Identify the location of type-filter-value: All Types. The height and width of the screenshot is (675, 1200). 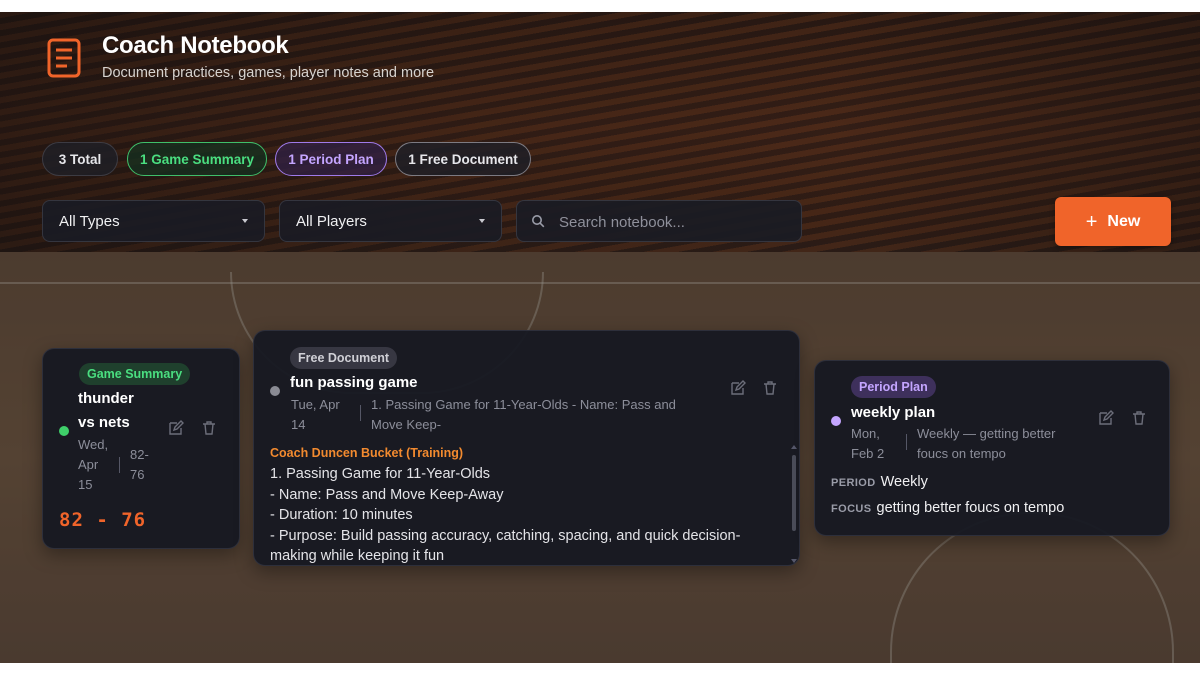
(89, 221).